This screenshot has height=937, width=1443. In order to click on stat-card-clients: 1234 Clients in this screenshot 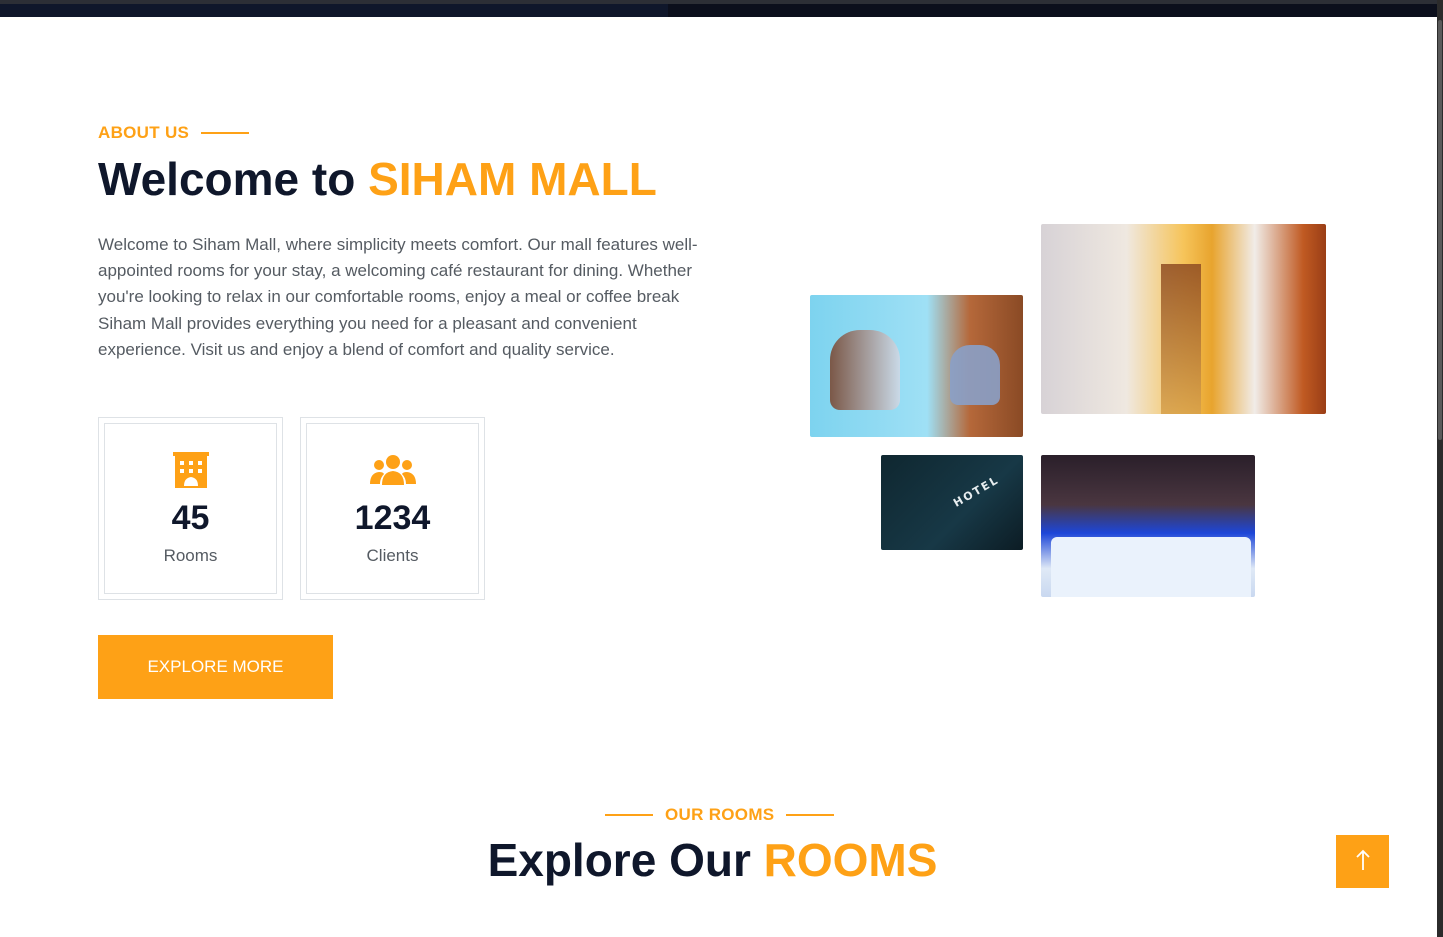, I will do `click(392, 508)`.